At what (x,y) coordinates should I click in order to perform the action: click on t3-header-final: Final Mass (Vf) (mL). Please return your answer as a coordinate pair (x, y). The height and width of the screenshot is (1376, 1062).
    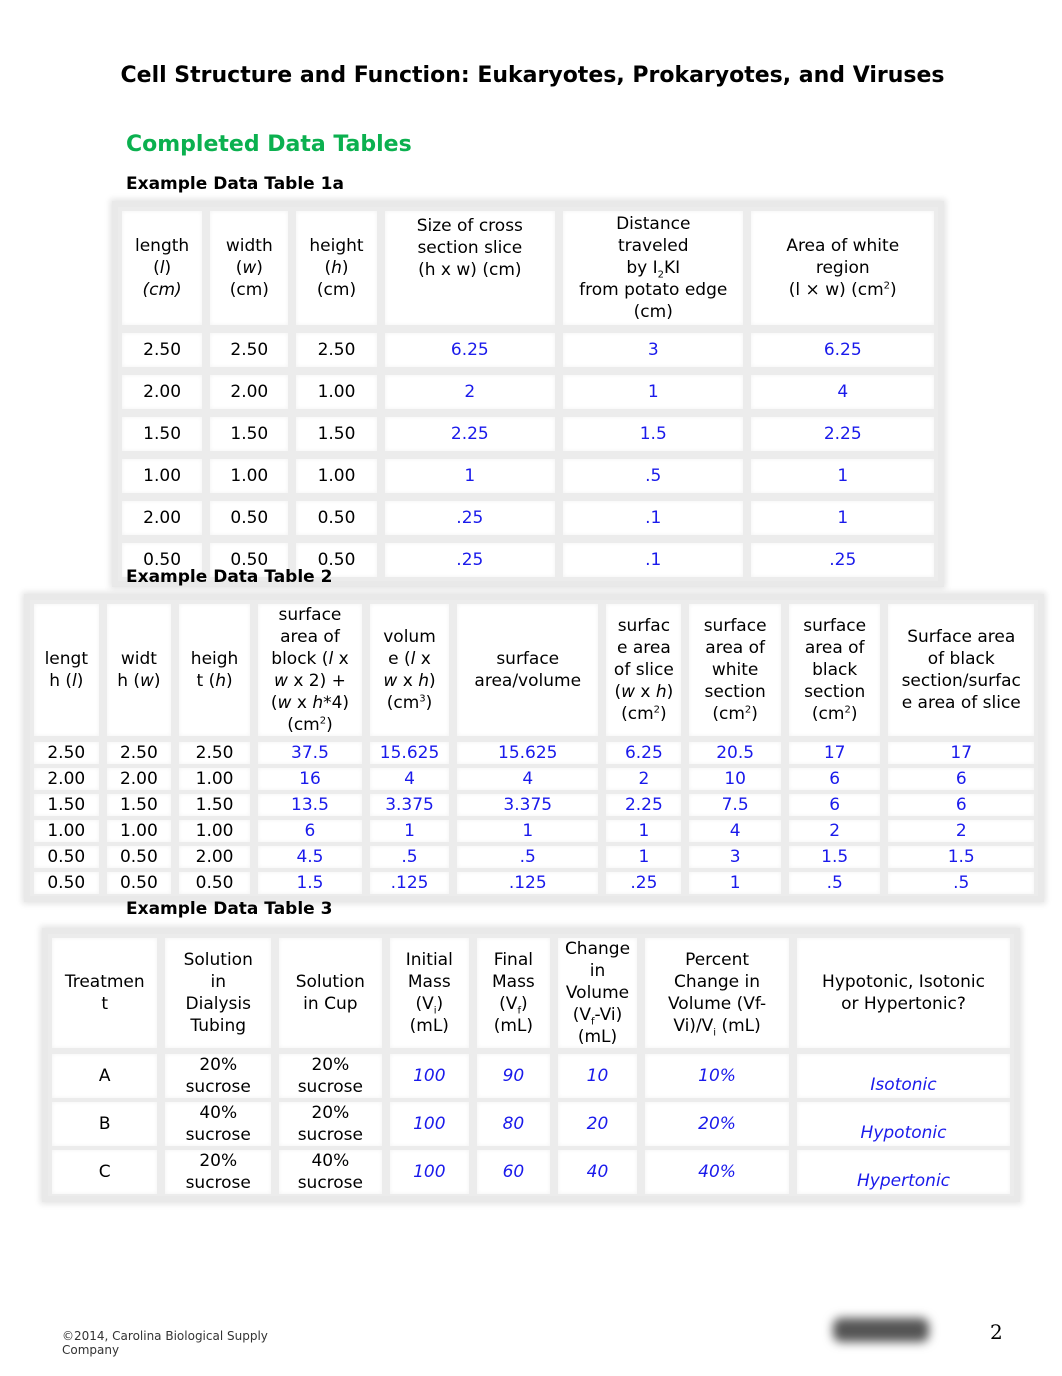
    Looking at the image, I should click on (513, 993).